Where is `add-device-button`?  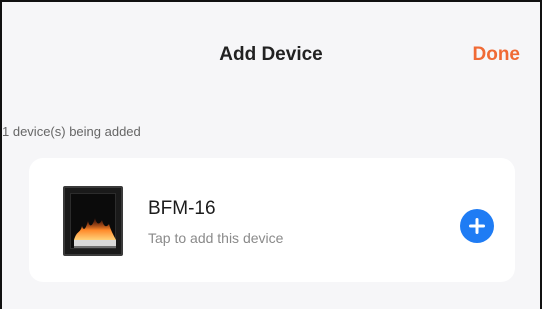 add-device-button is located at coordinates (477, 226).